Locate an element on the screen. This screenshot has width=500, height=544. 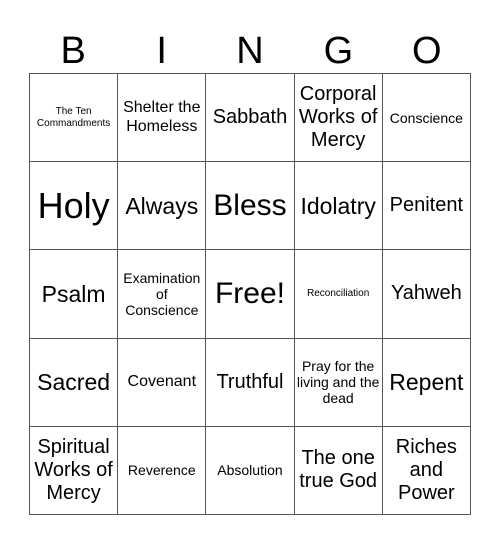
bingo-cell: Yahweh is located at coordinates (426, 294).